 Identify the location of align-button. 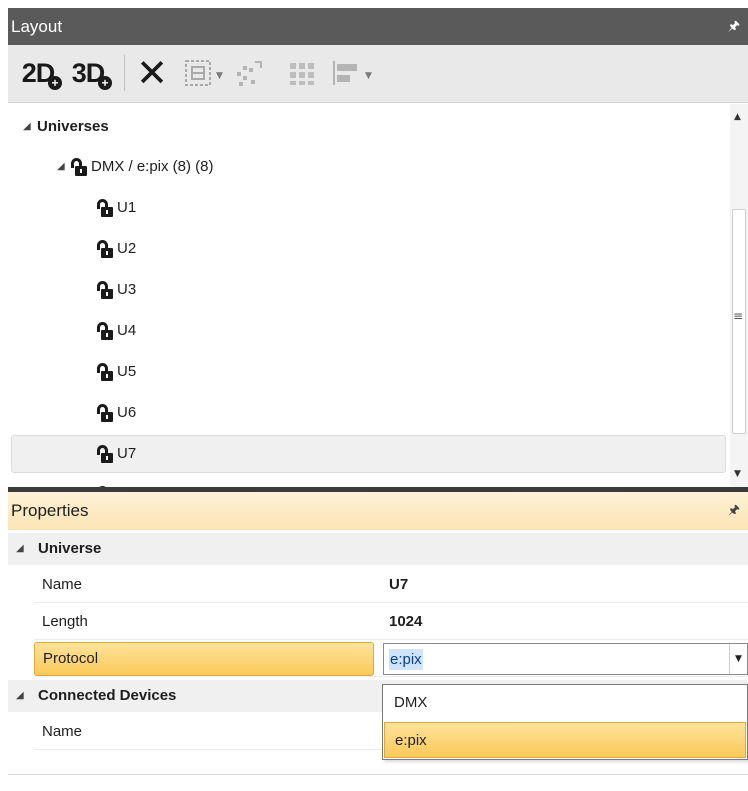
(346, 73).